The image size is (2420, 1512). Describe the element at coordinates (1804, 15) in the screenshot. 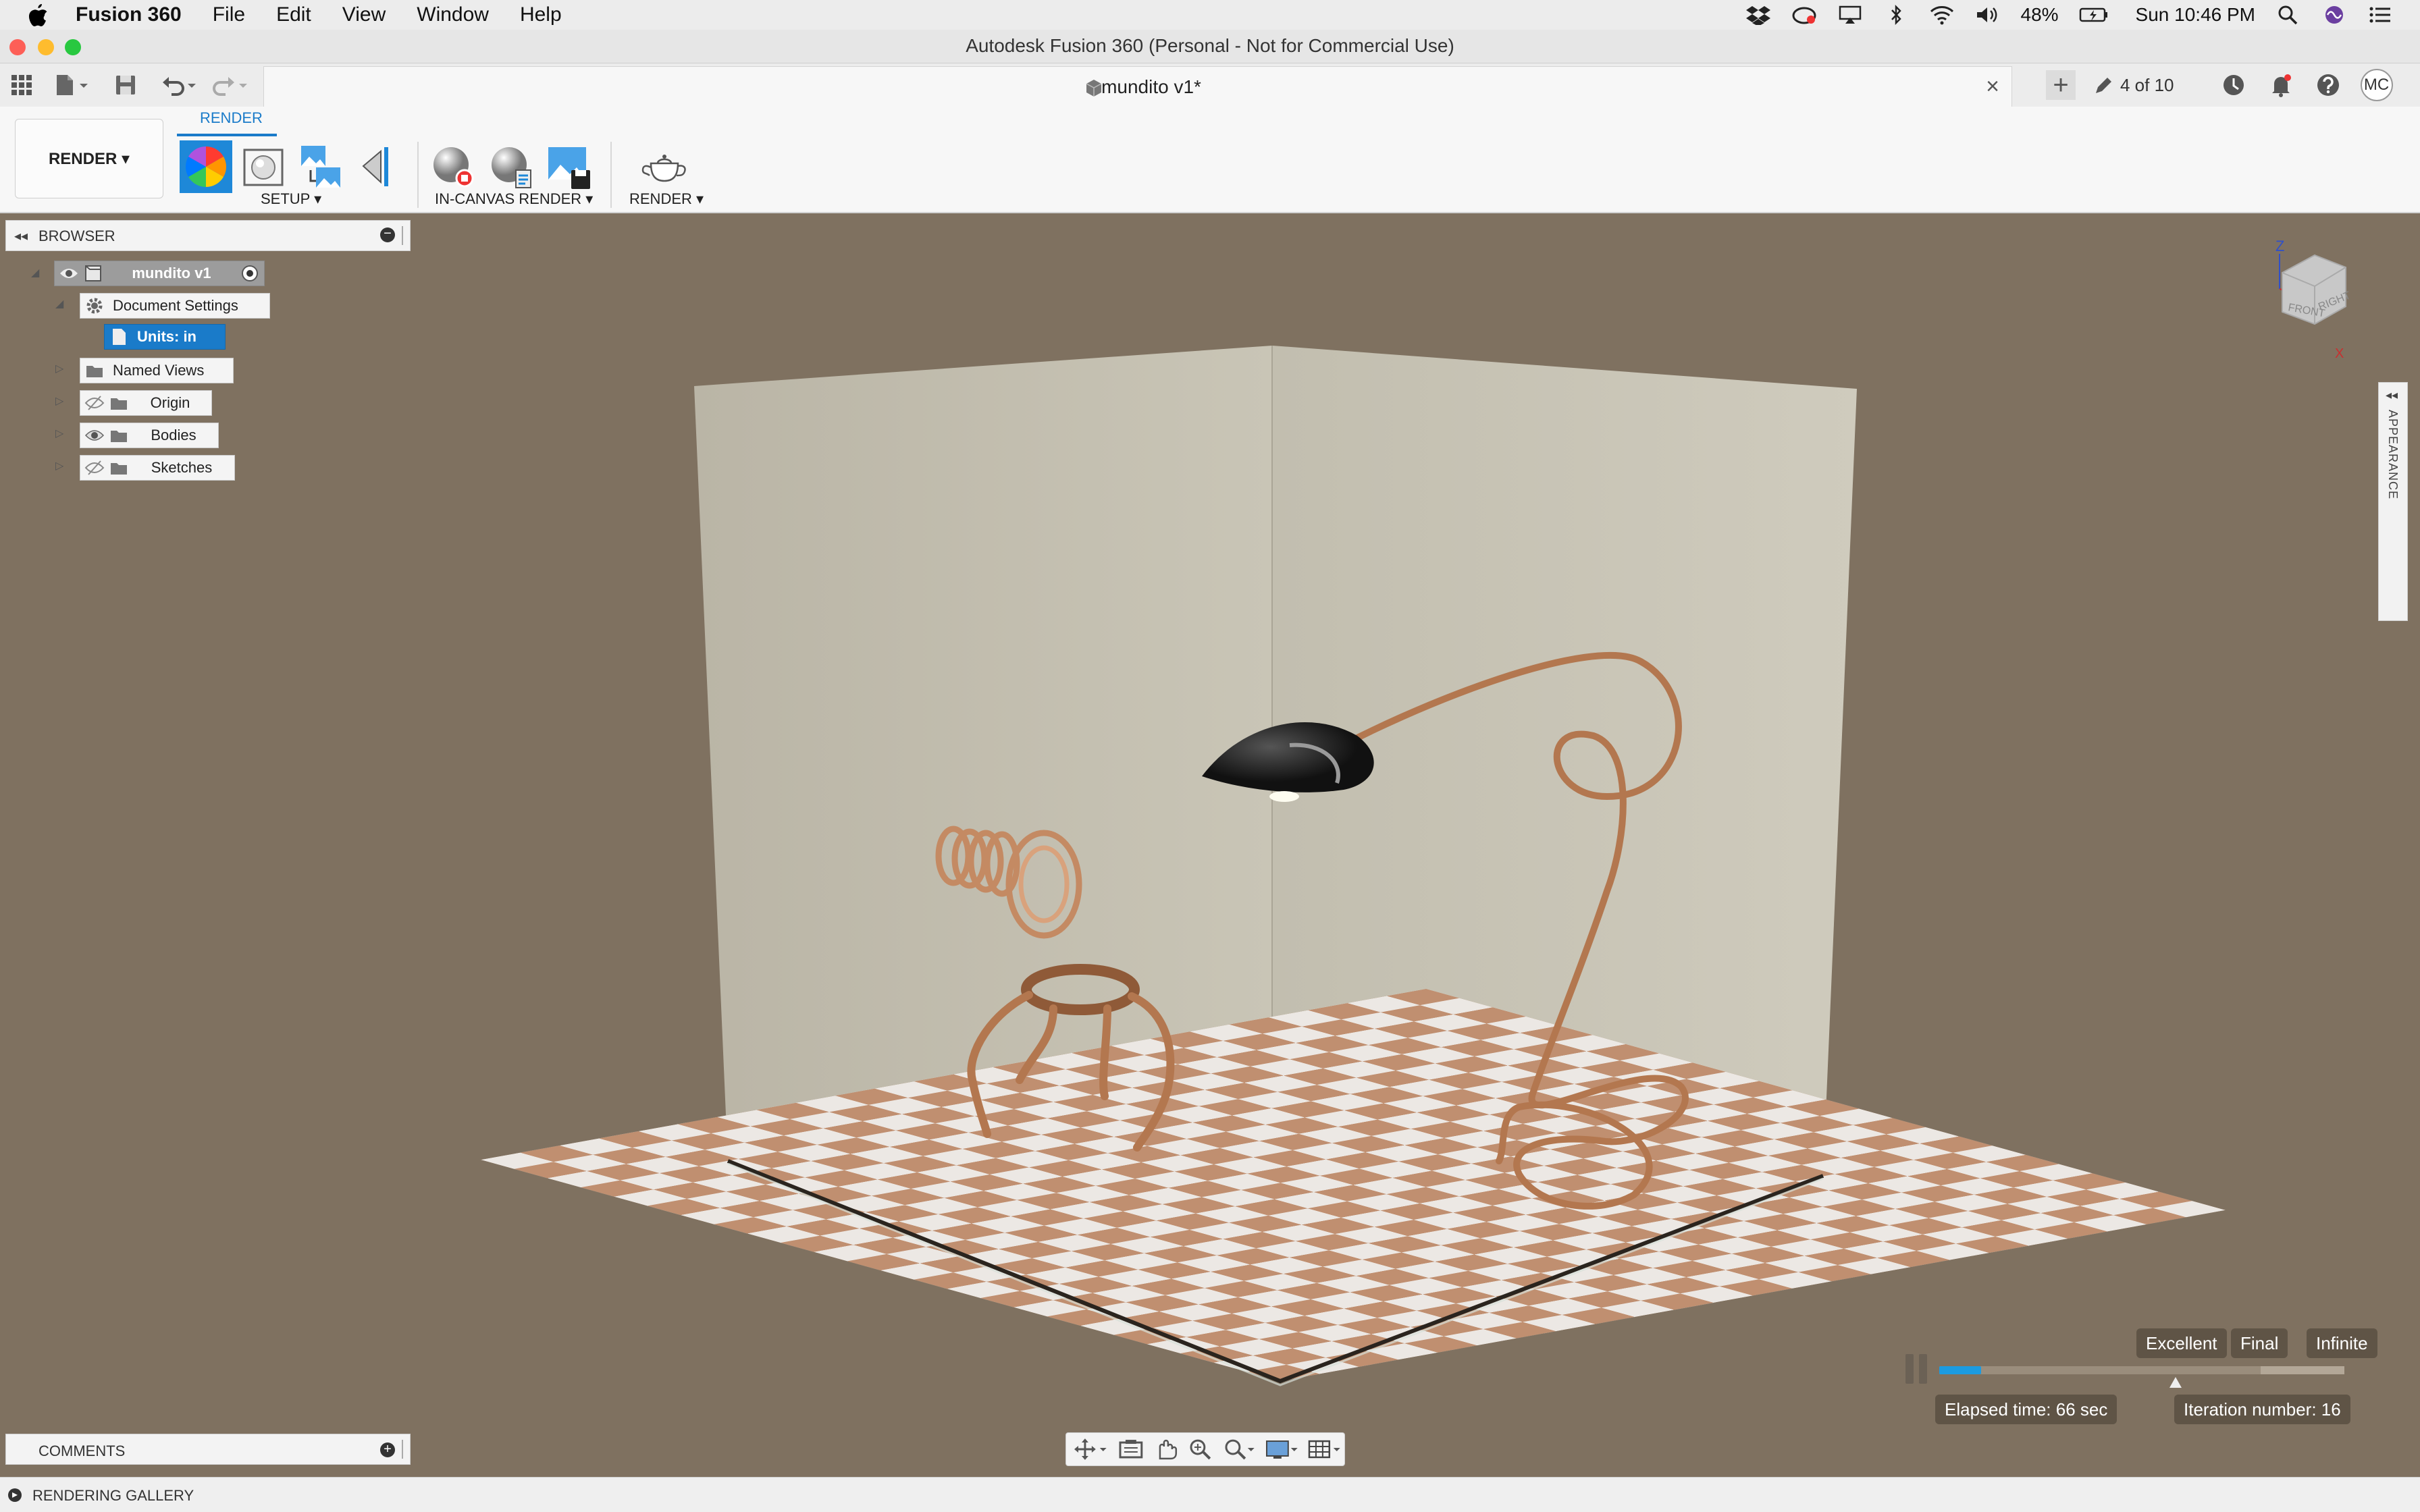

I see `creative-cloud-icon` at that location.